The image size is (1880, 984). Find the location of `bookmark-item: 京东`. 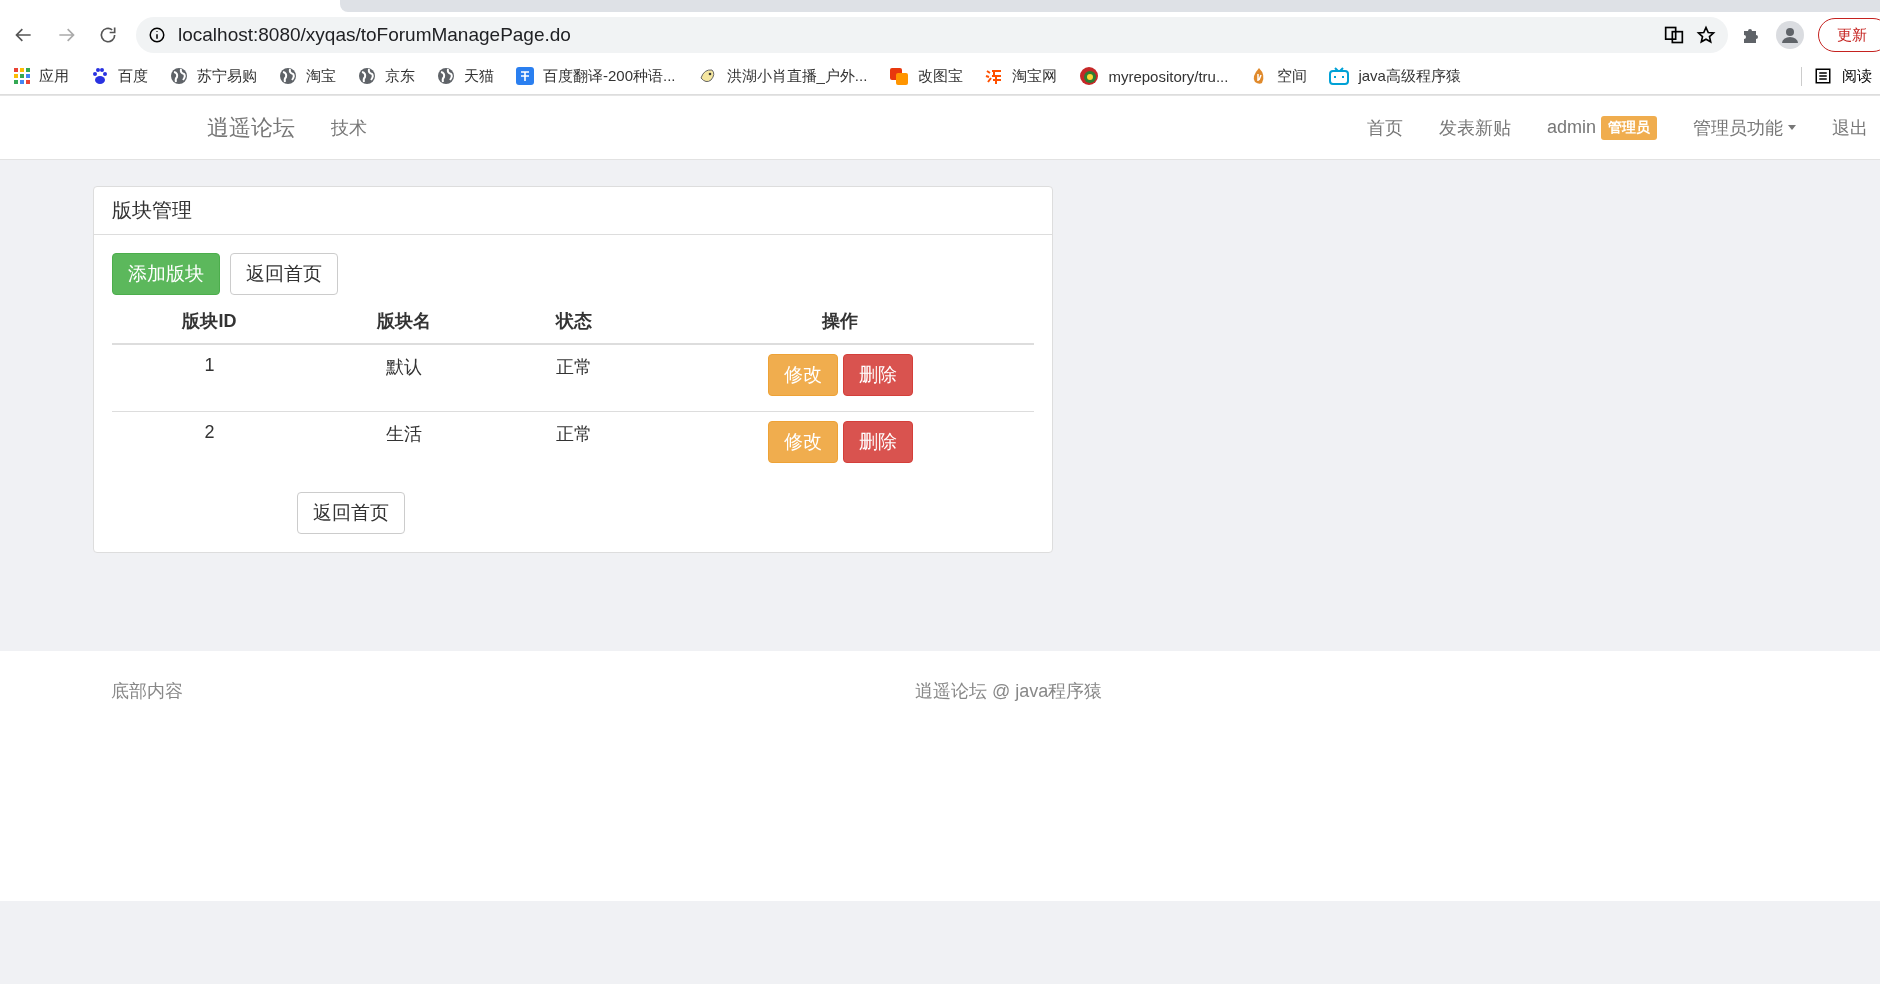

bookmark-item: 京东 is located at coordinates (386, 76).